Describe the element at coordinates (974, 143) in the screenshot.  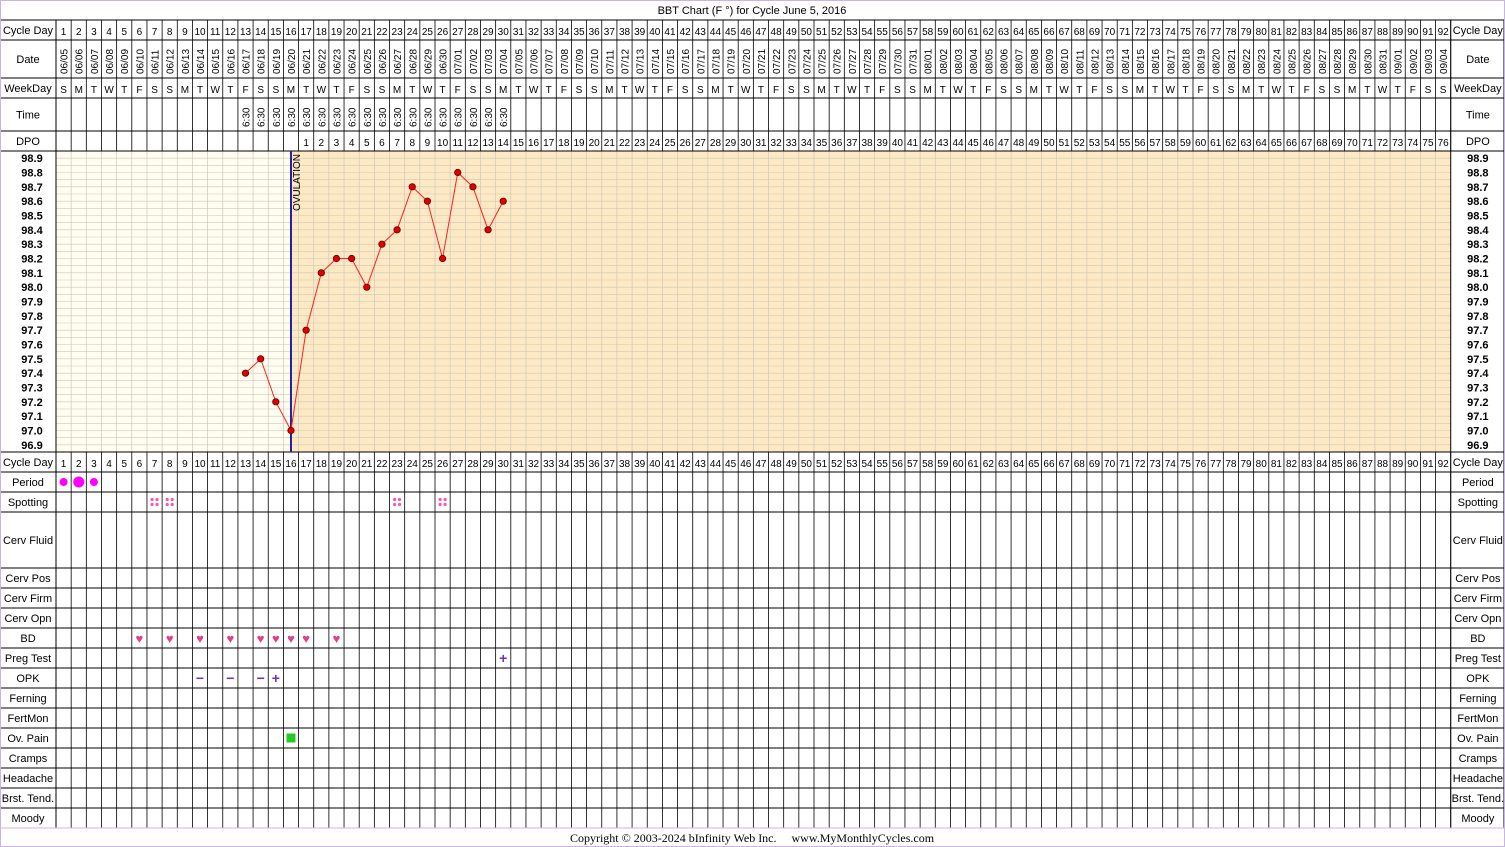
I see `dpo-cell: 45` at that location.